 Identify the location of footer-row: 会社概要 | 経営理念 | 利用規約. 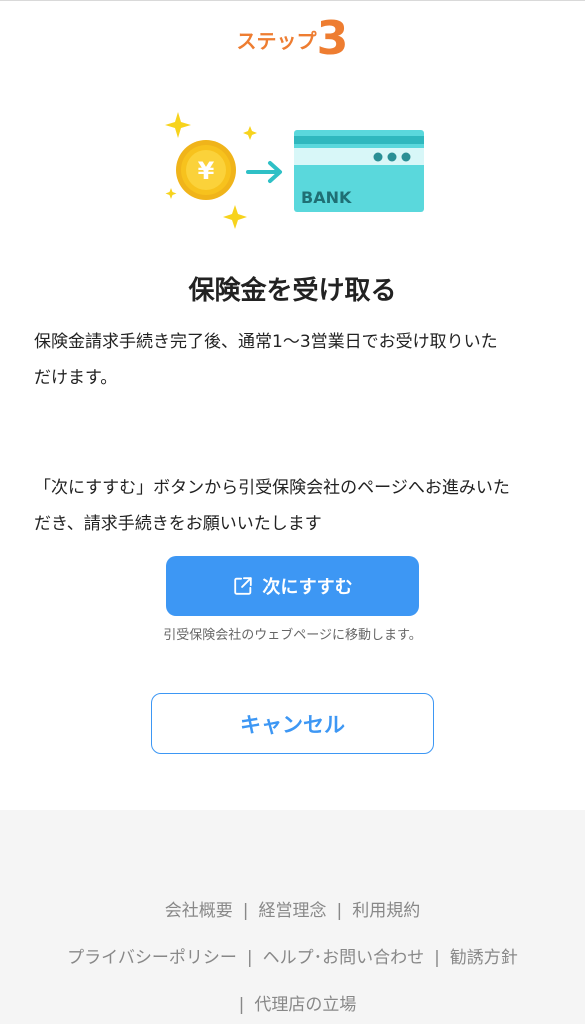
(292, 908).